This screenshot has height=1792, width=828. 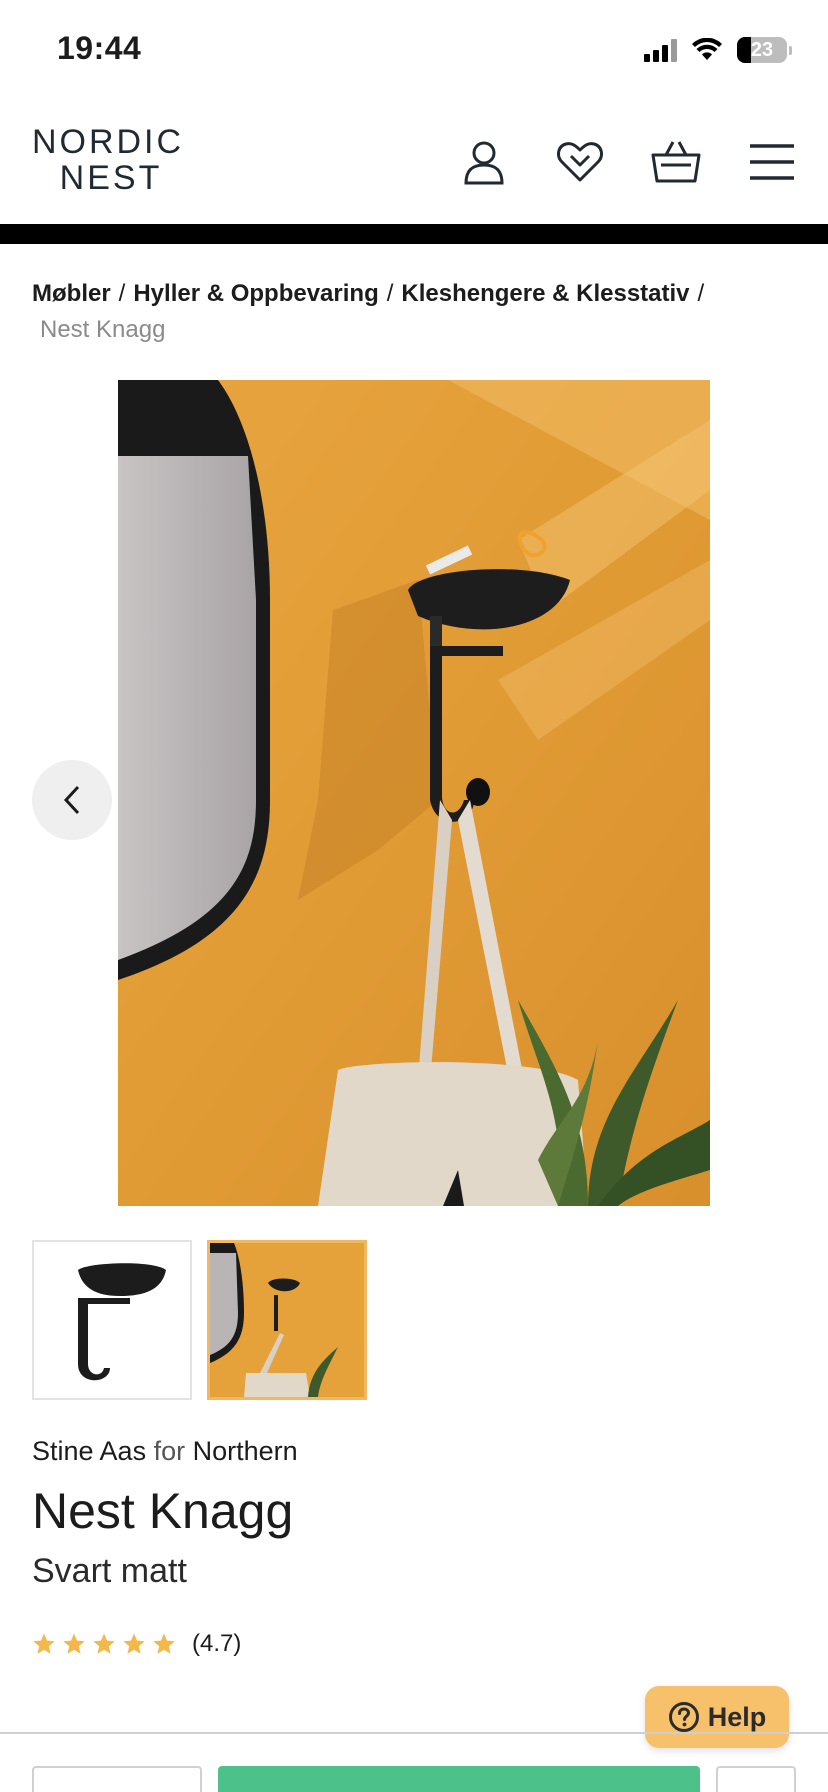 I want to click on help-label: Help, so click(x=737, y=1716).